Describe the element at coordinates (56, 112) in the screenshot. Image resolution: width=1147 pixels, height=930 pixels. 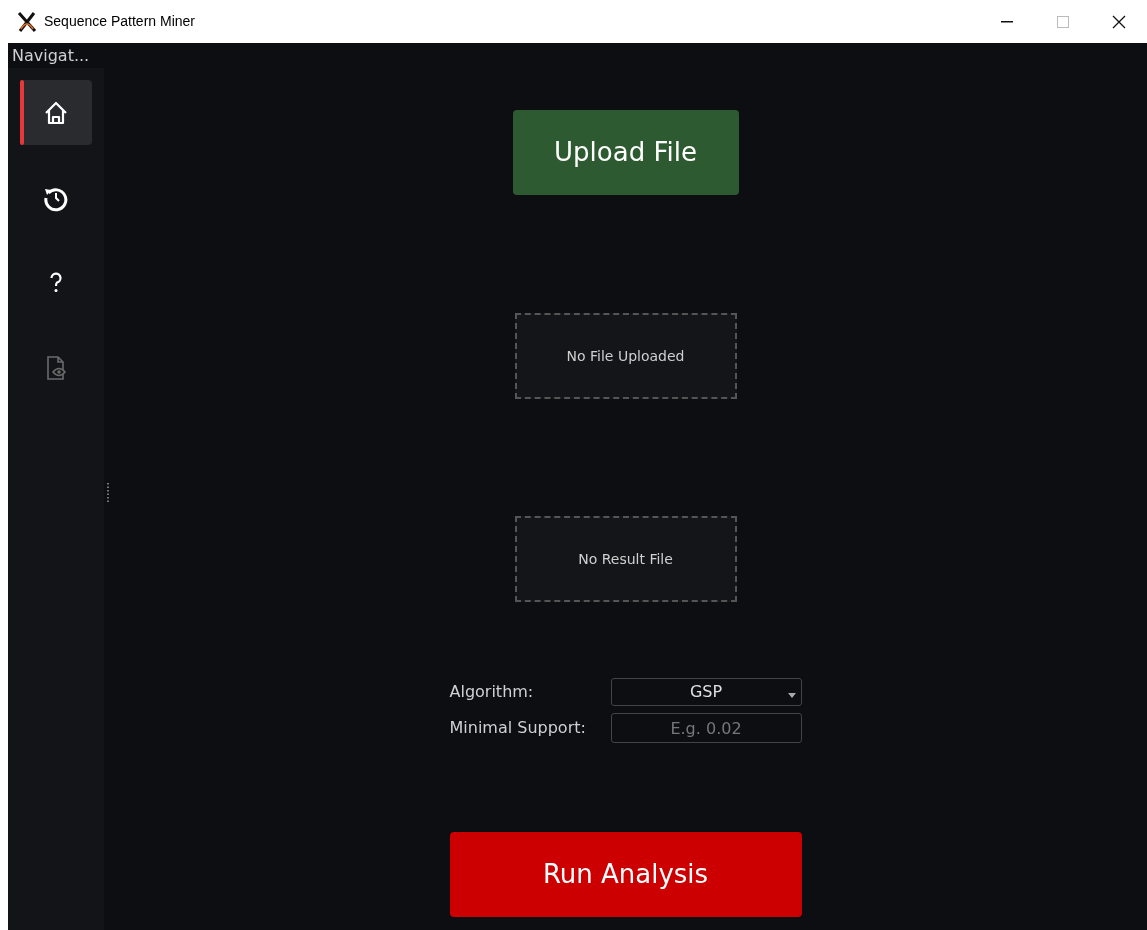
I see `sidebar-item` at that location.